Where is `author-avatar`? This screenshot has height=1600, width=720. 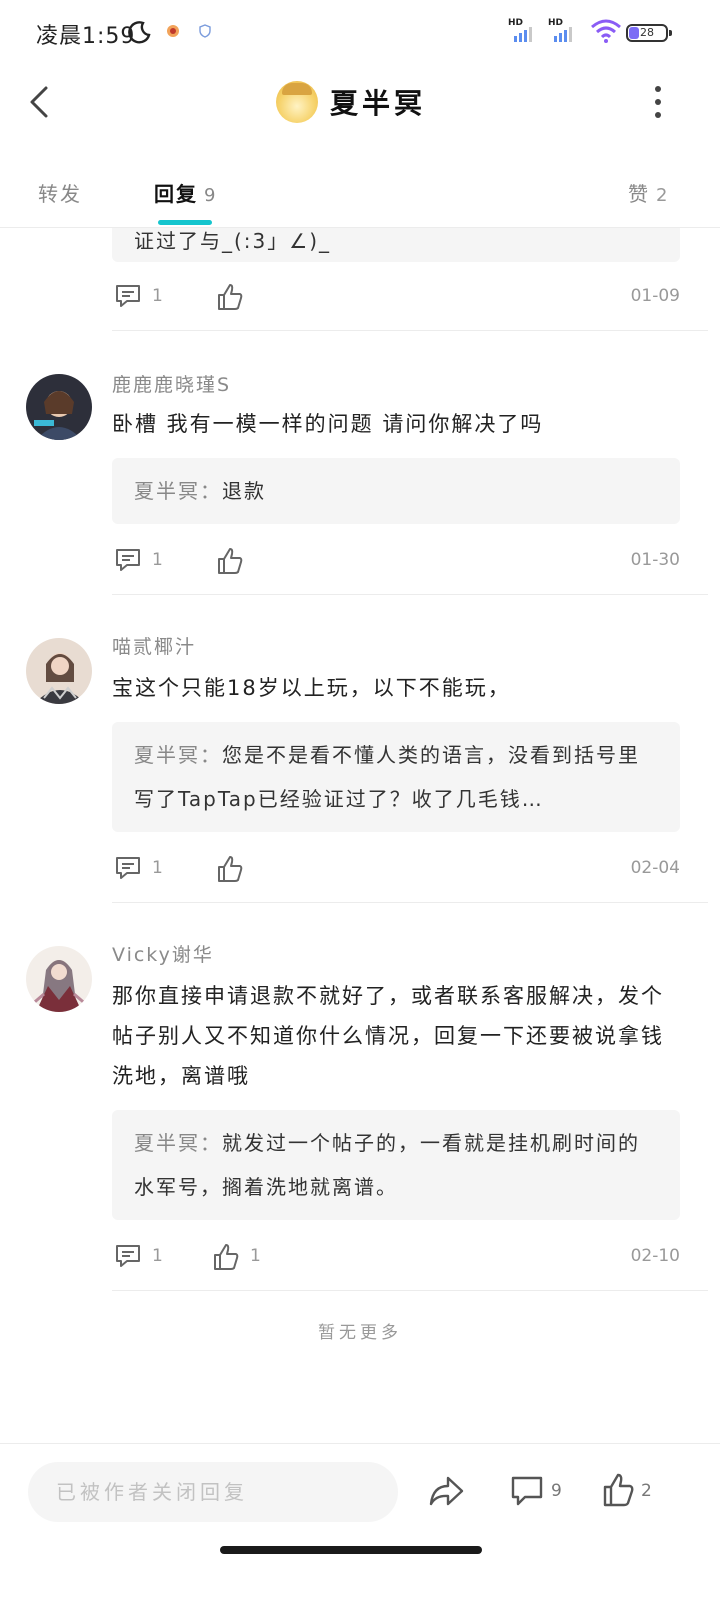
author-avatar is located at coordinates (297, 102).